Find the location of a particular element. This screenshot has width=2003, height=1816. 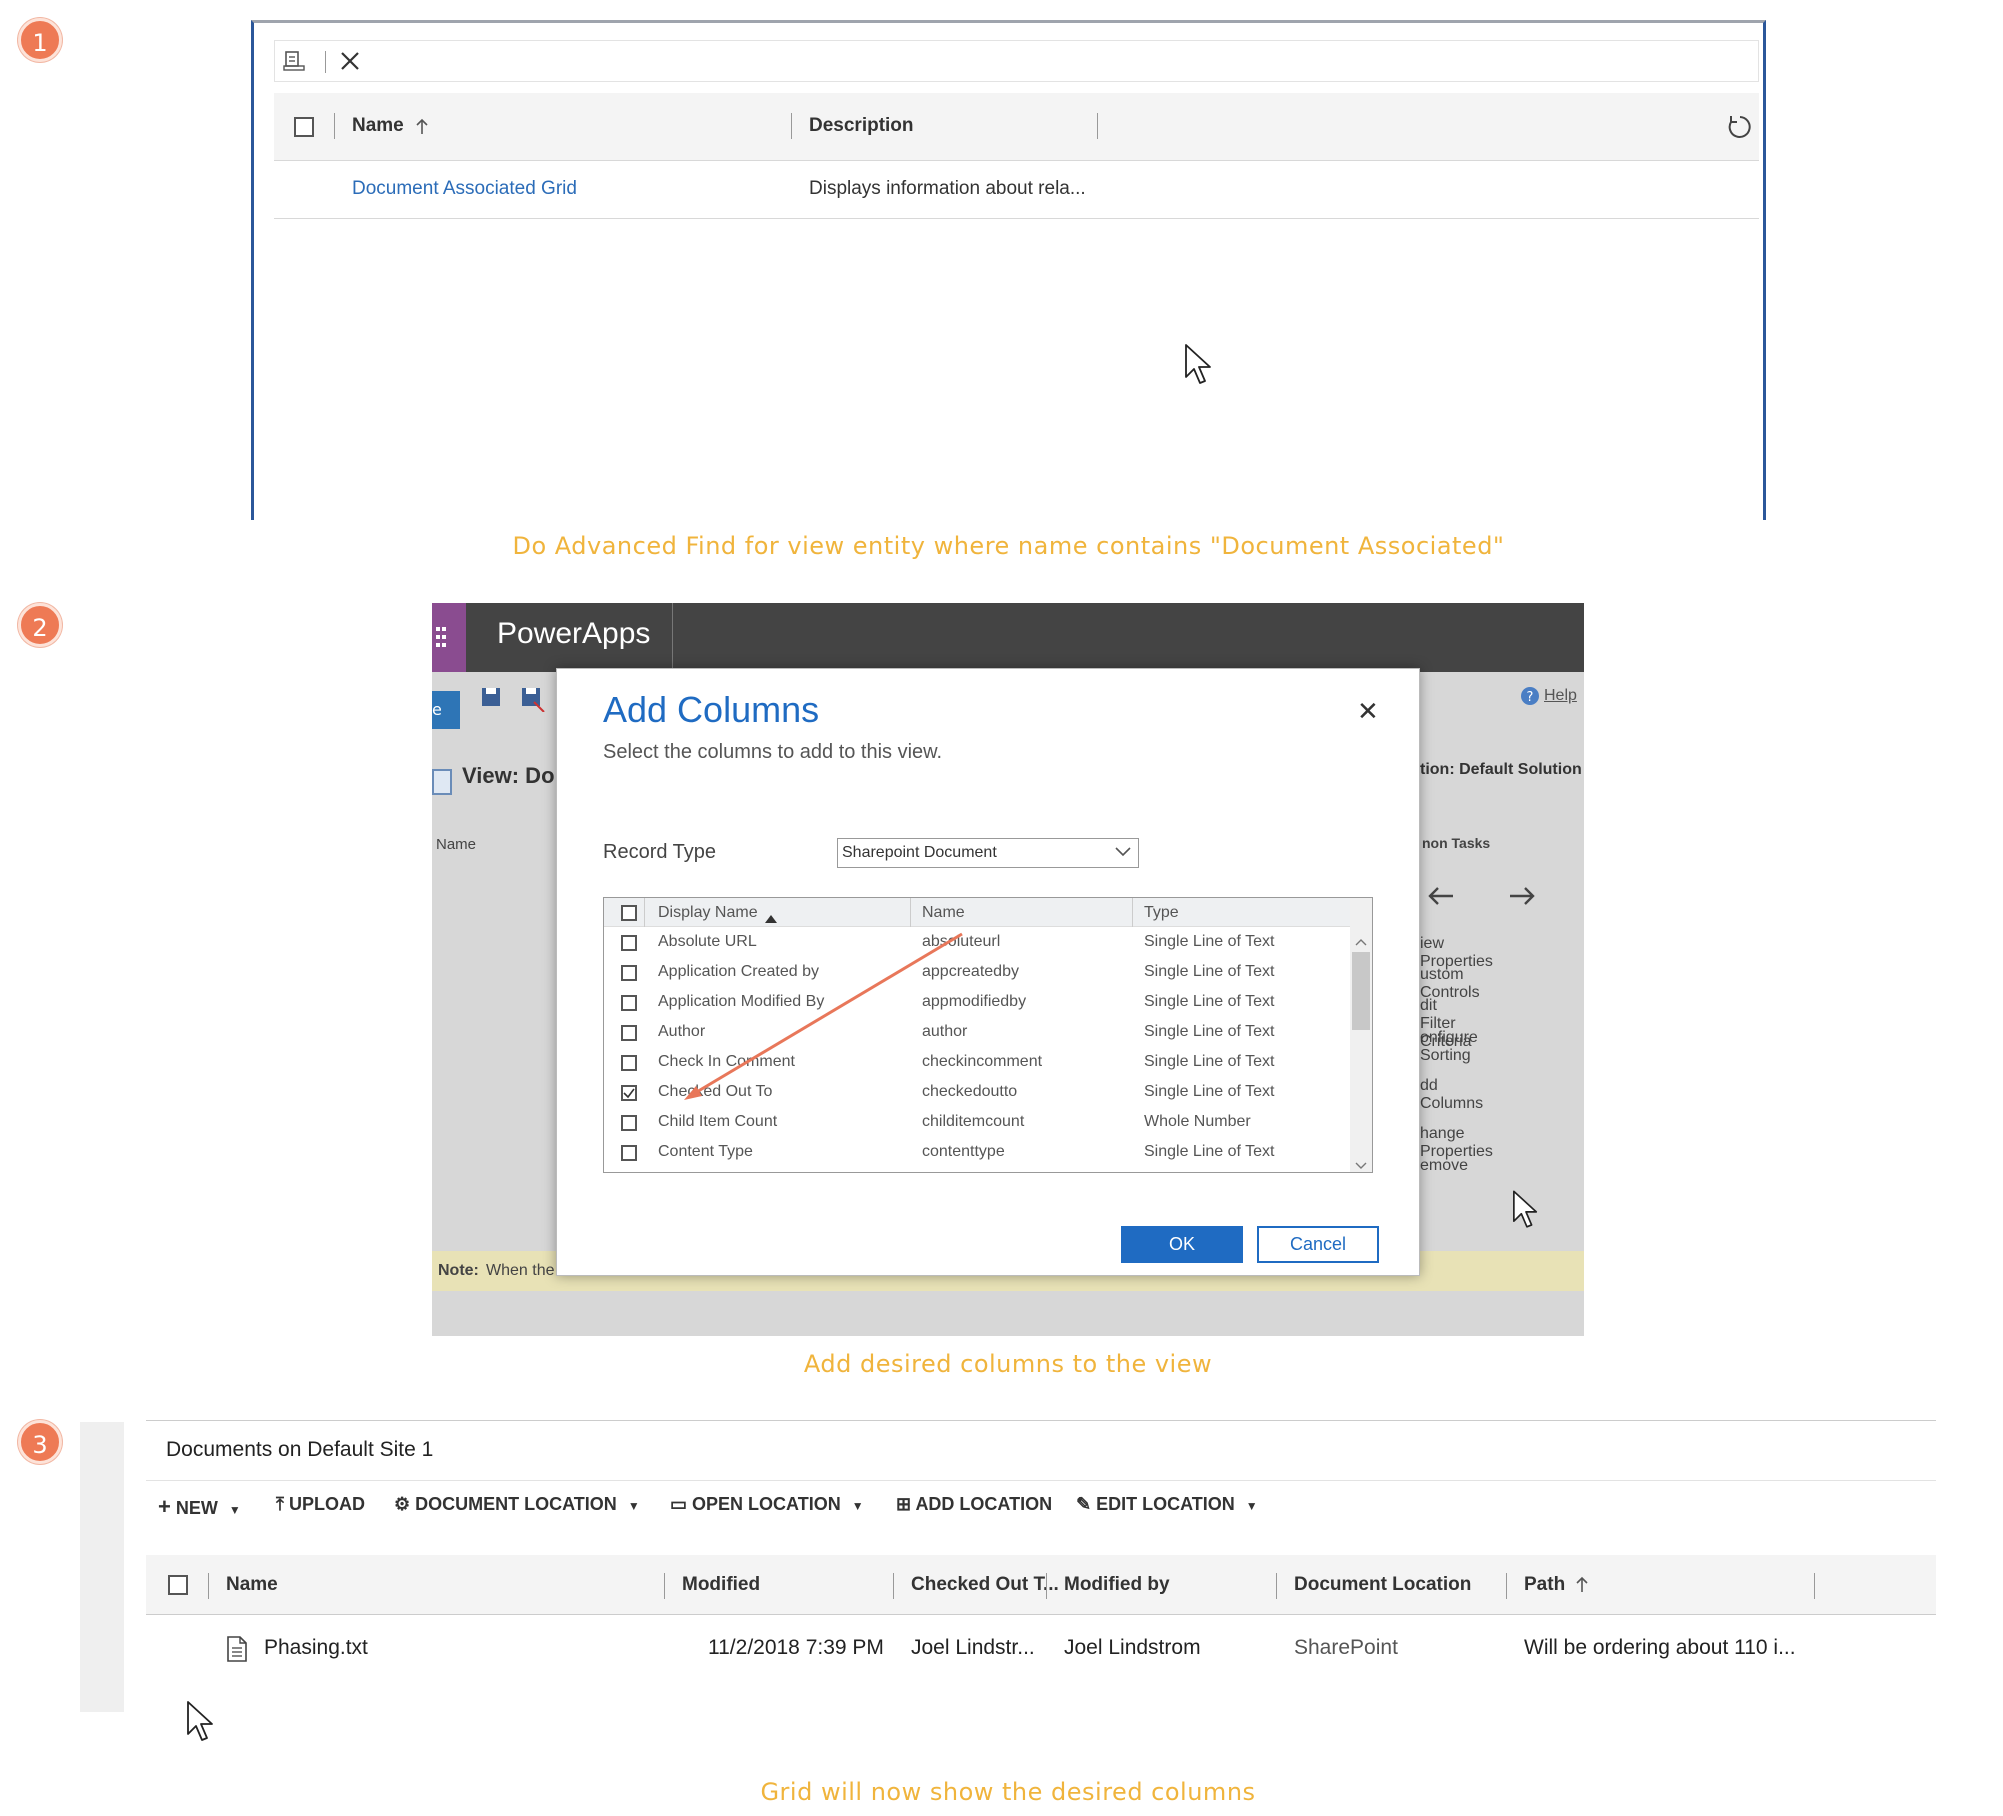

add-location-icon: ⊞ is located at coordinates (904, 1504).